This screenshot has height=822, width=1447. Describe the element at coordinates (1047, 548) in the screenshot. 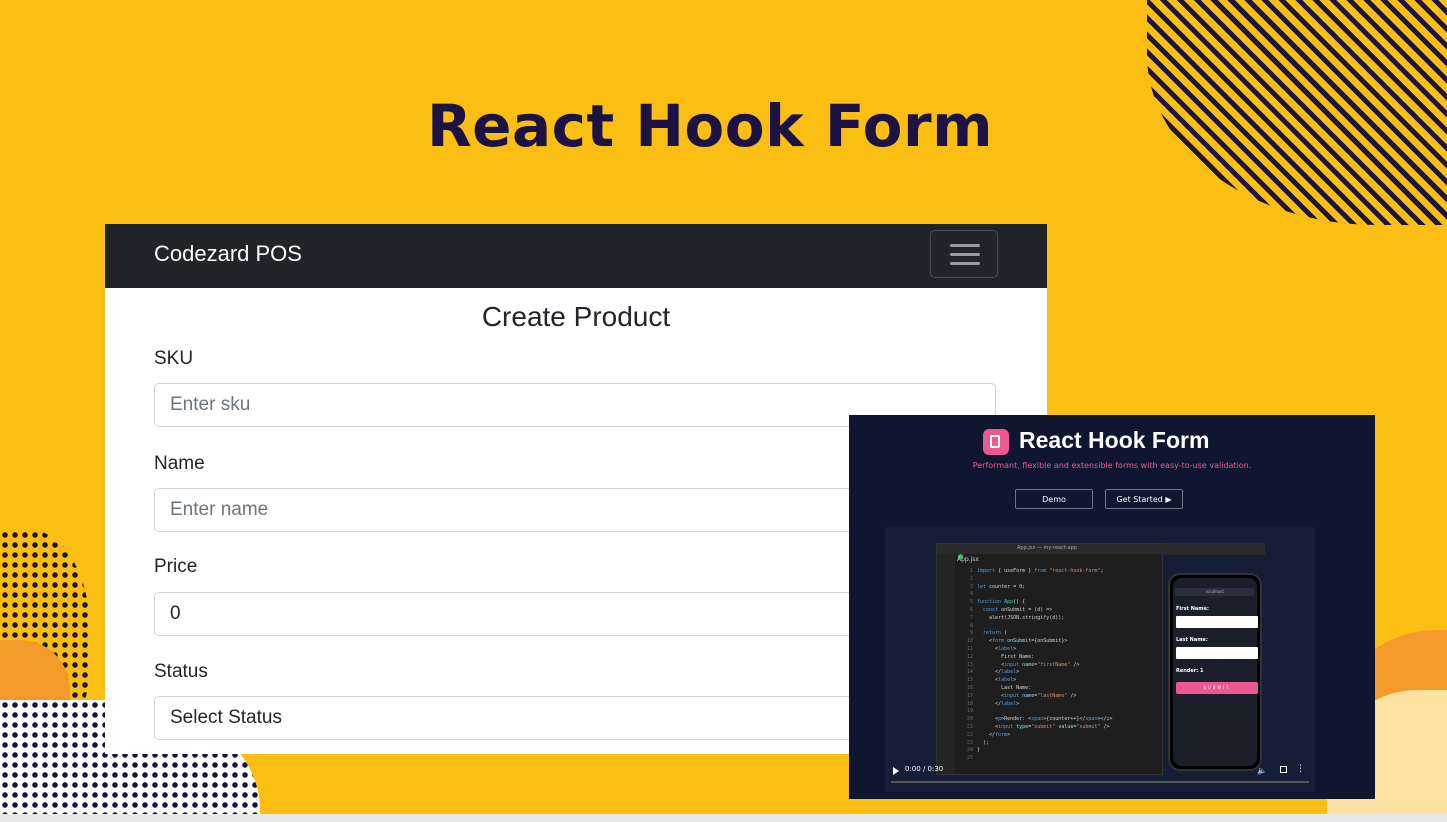

I see `editor-window-title: App.jsx — my-react-app` at that location.